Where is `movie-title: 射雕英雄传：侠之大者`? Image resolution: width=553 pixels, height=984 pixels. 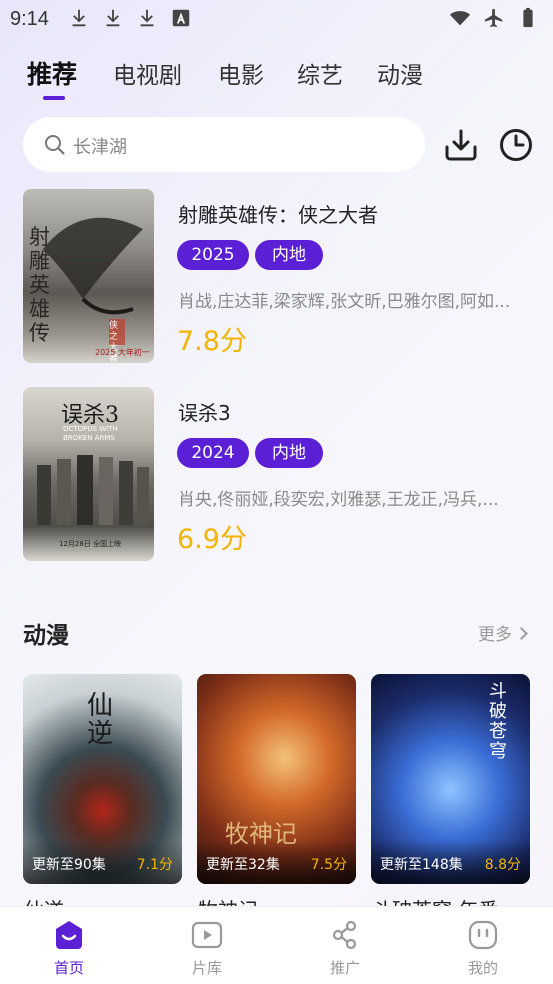
movie-title: 射雕英雄传：侠之大者 is located at coordinates (278, 213).